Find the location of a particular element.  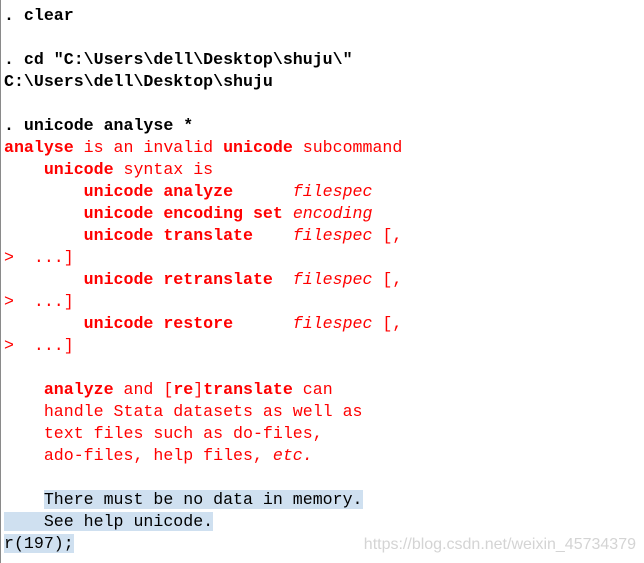

console-line: unicode restore filespec [, is located at coordinates (323, 324).